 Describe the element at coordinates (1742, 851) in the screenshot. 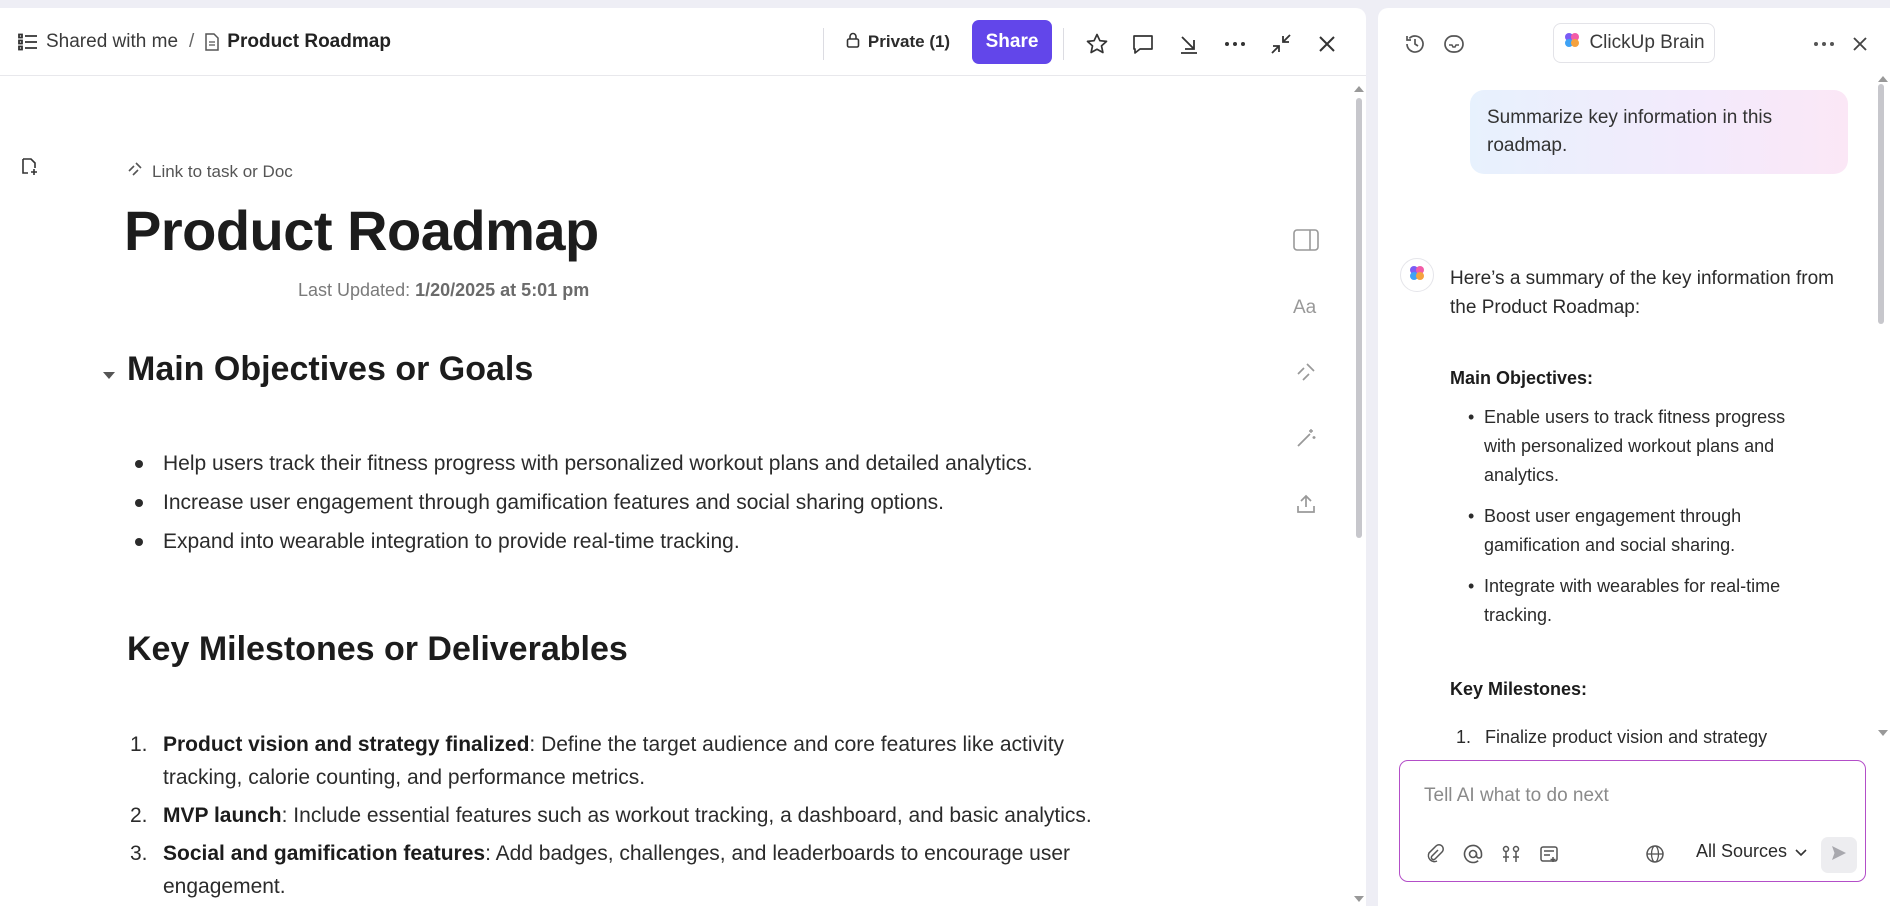

I see `sources-label: All Sources` at that location.